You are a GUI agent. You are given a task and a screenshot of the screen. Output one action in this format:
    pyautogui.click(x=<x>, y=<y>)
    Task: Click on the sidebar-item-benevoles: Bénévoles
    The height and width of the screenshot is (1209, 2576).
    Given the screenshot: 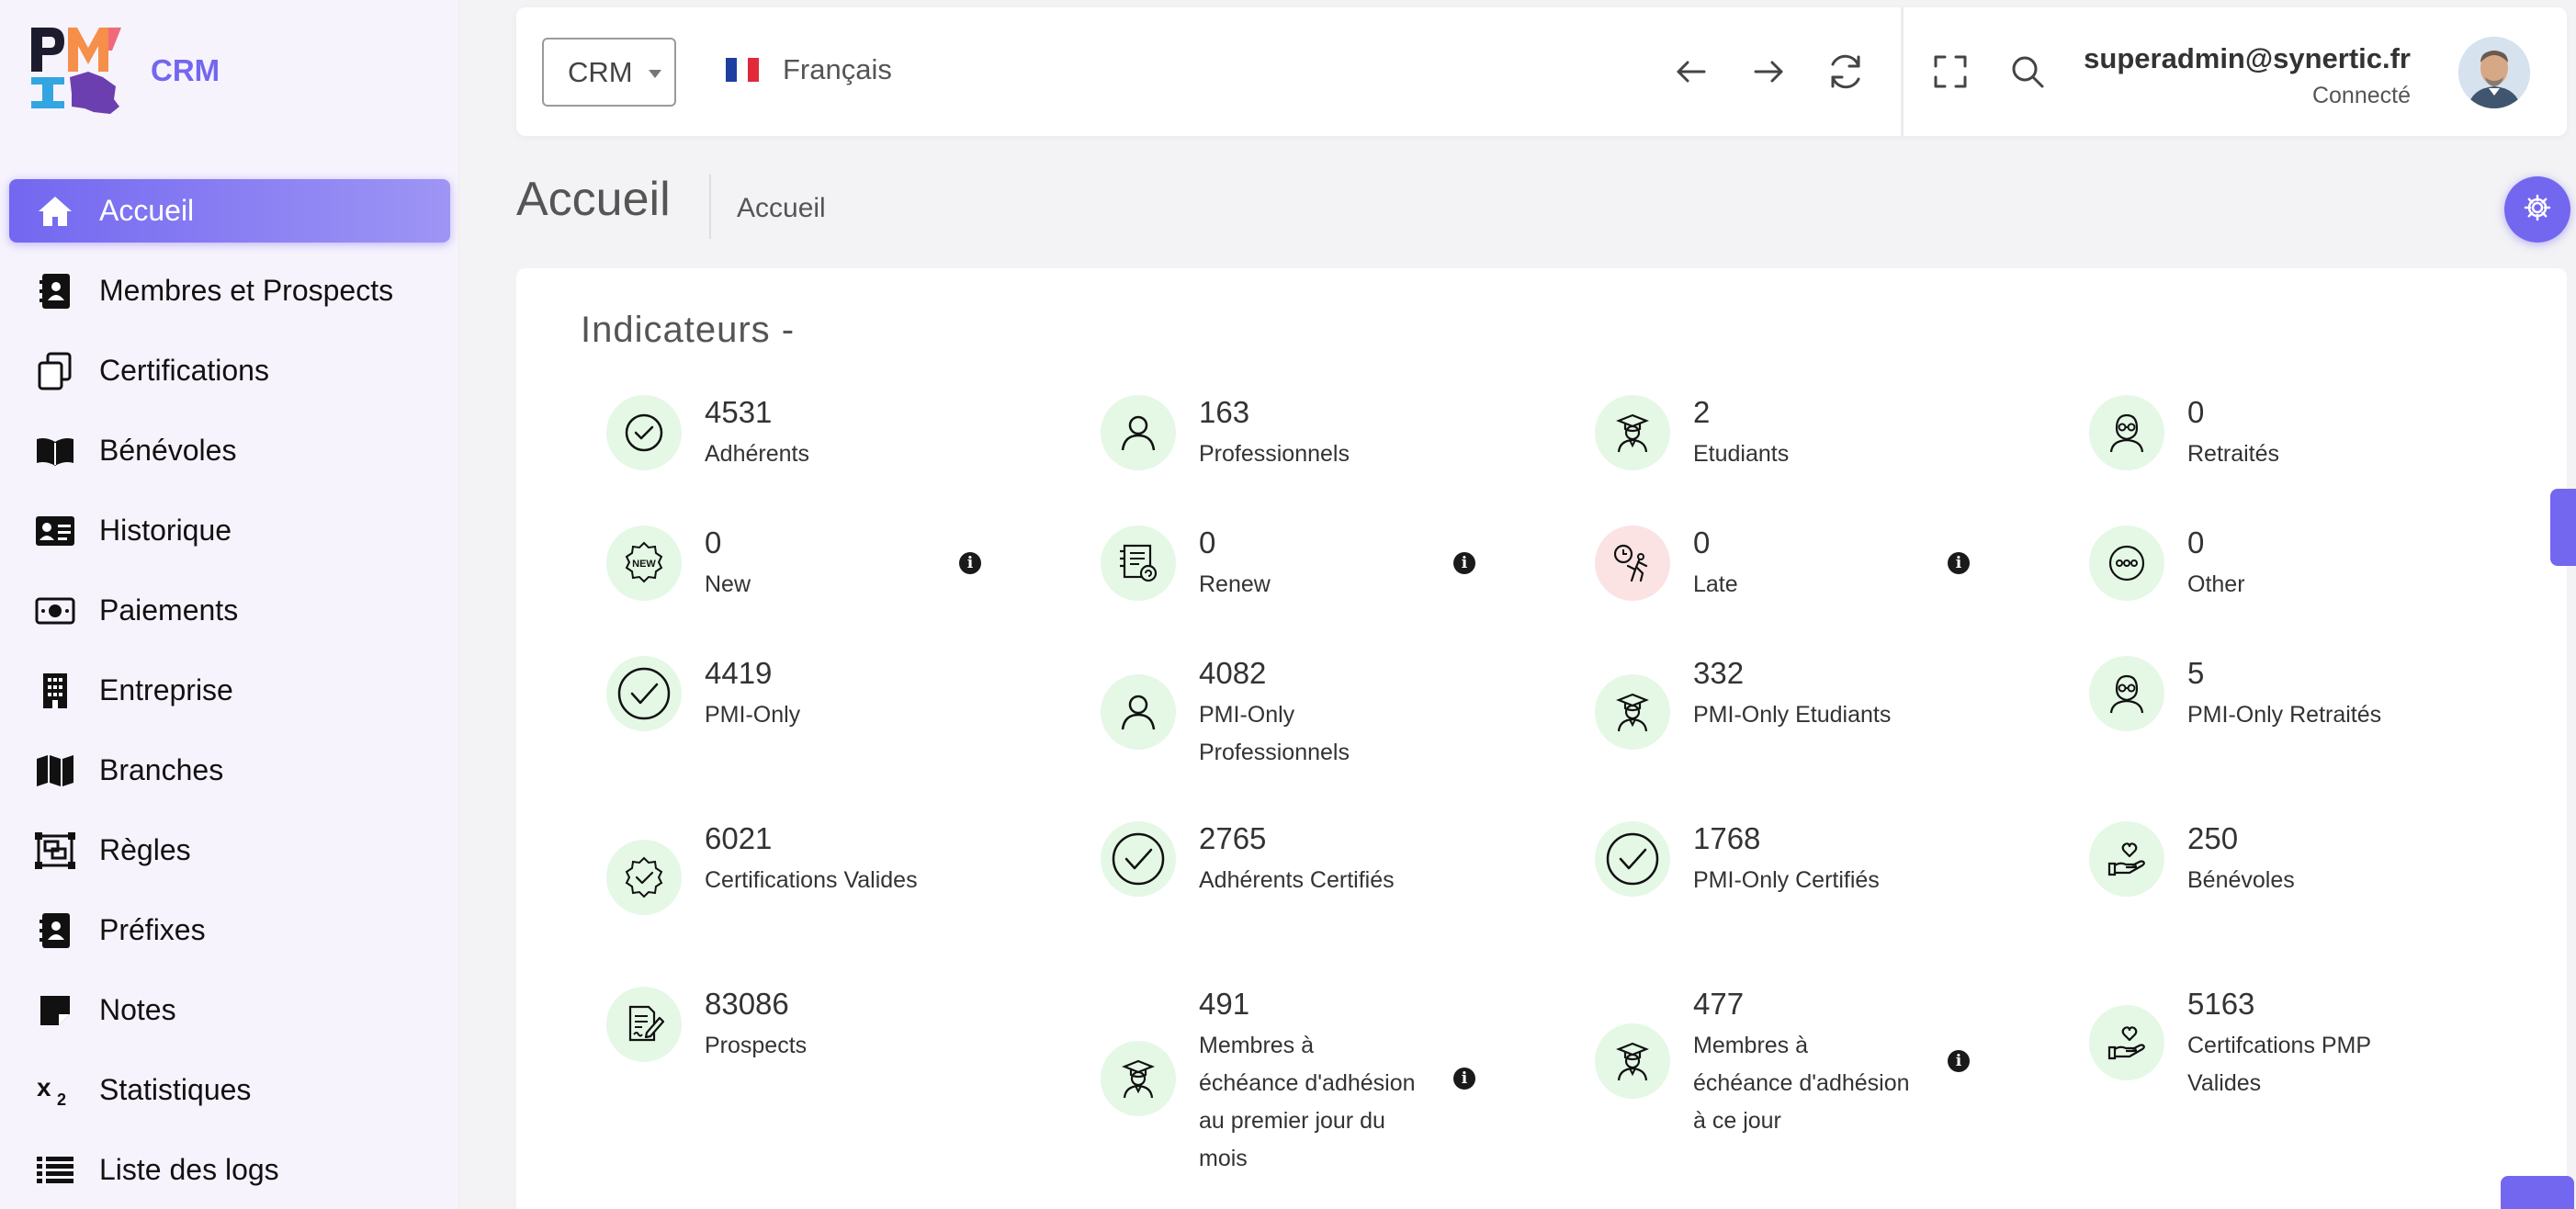 What is the action you would take?
    pyautogui.click(x=229, y=450)
    